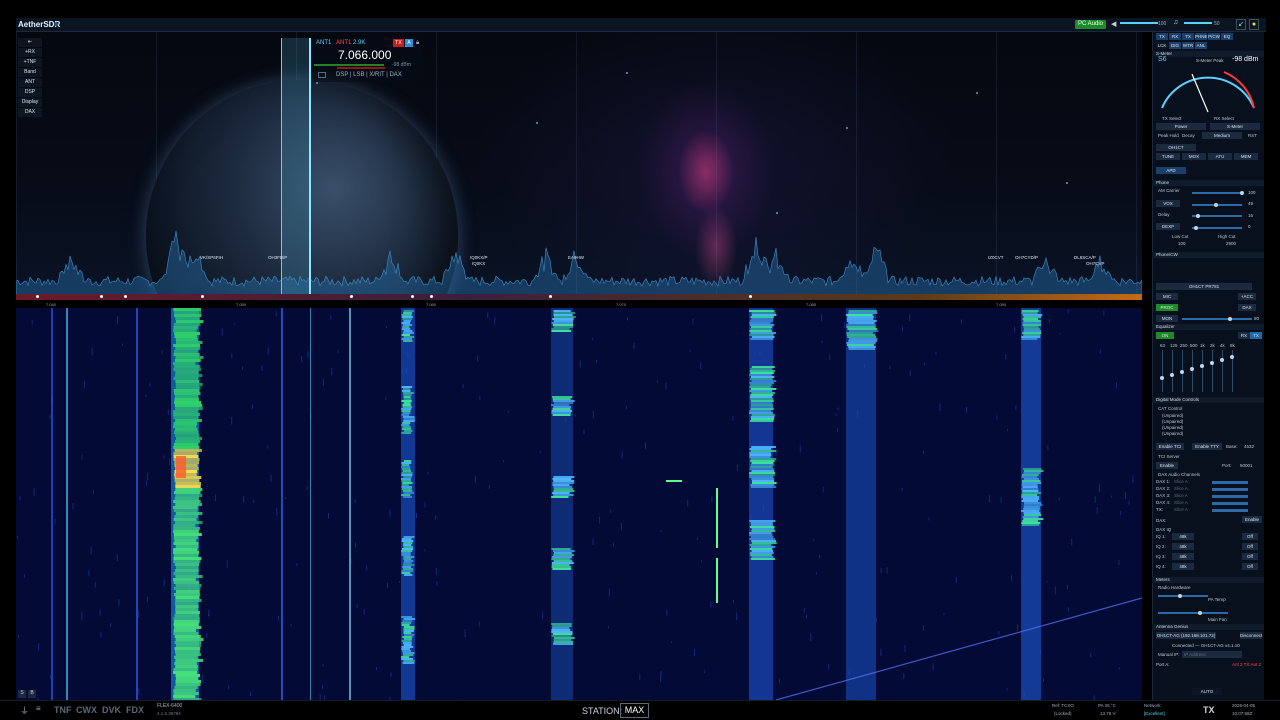 The width and height of the screenshot is (1280, 720). I want to click on slice-passband, so click(296, 169).